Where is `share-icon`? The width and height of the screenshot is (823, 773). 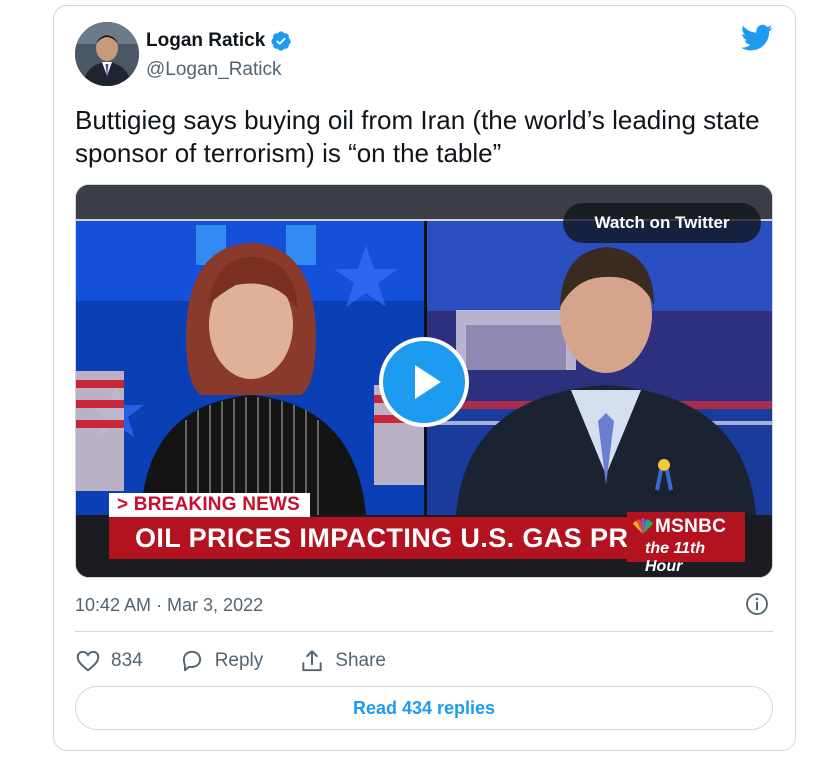 share-icon is located at coordinates (312, 661).